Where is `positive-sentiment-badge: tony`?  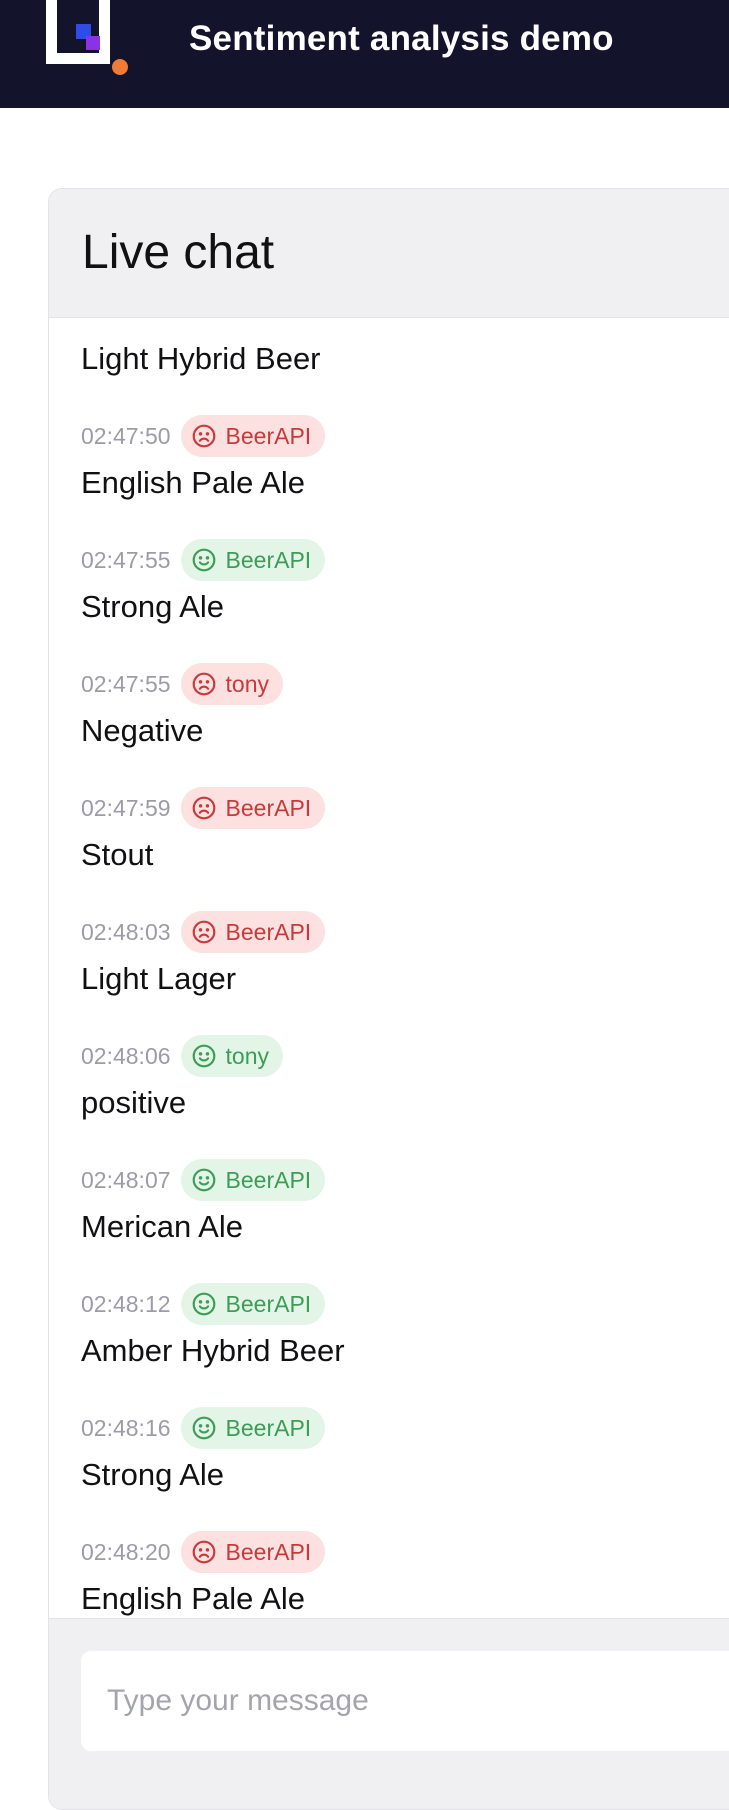
positive-sentiment-badge: tony is located at coordinates (232, 1056).